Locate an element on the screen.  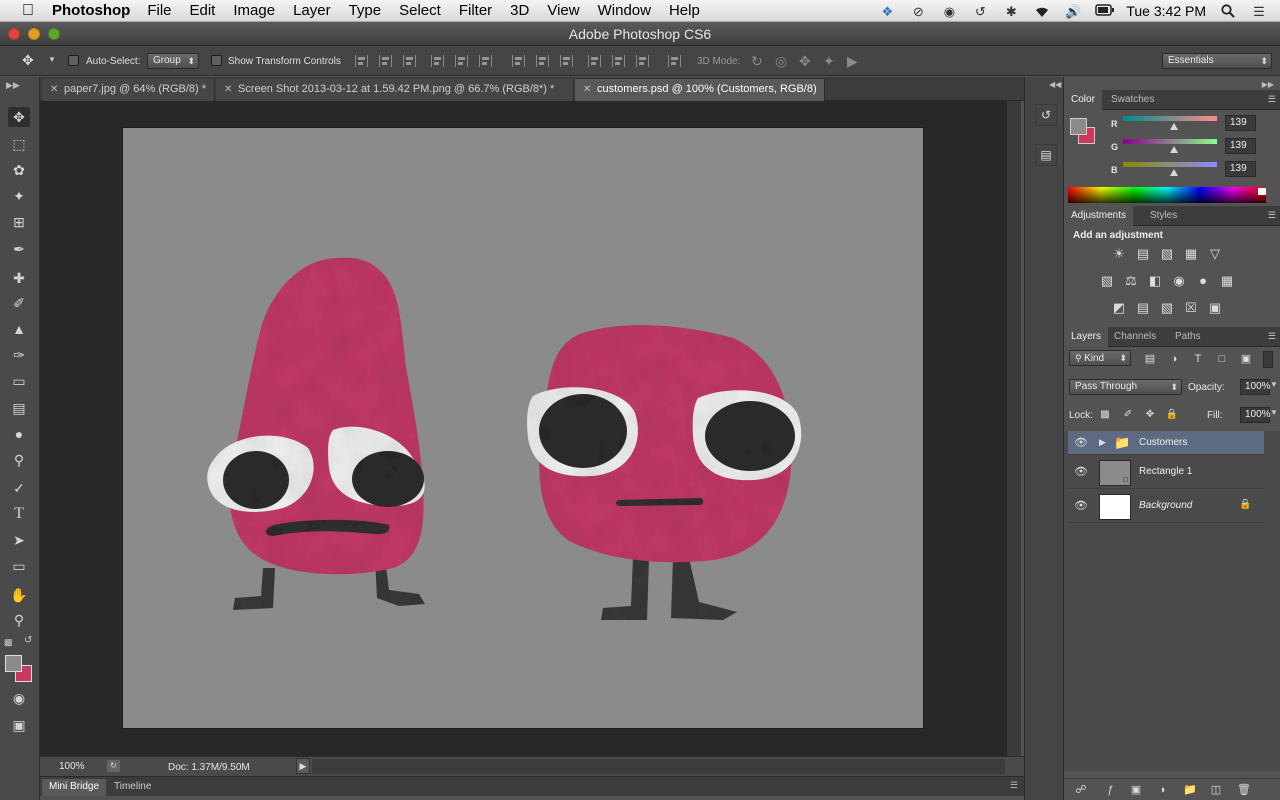
new-adjustment-layer-icon: ◑ is located at coordinates (1162, 790).